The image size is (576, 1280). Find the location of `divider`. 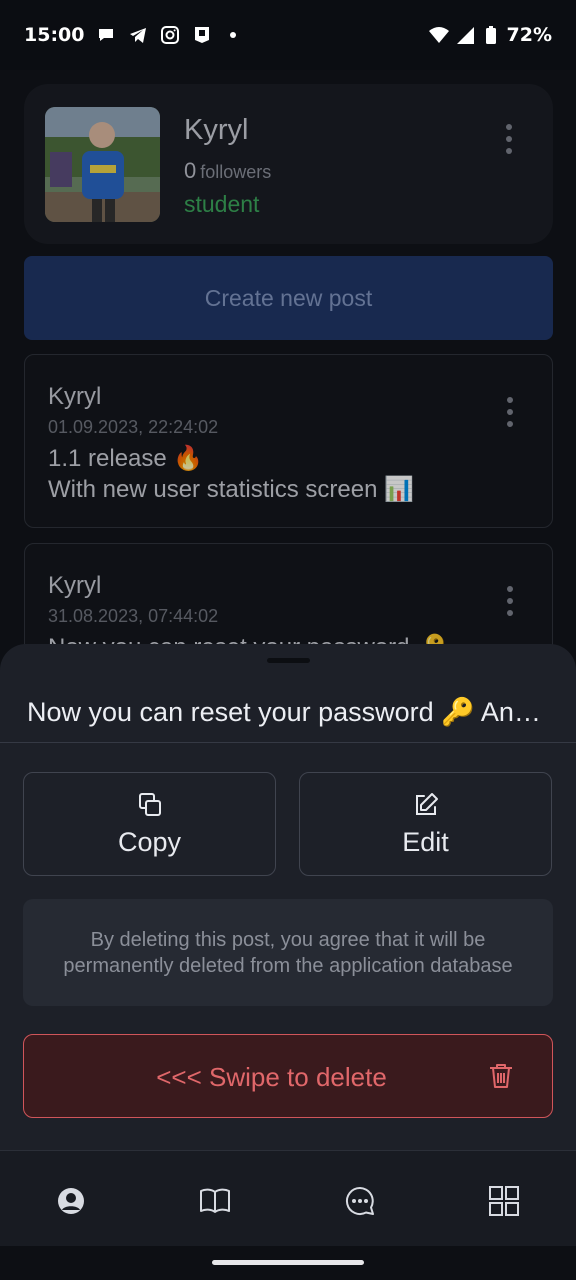

divider is located at coordinates (288, 742).